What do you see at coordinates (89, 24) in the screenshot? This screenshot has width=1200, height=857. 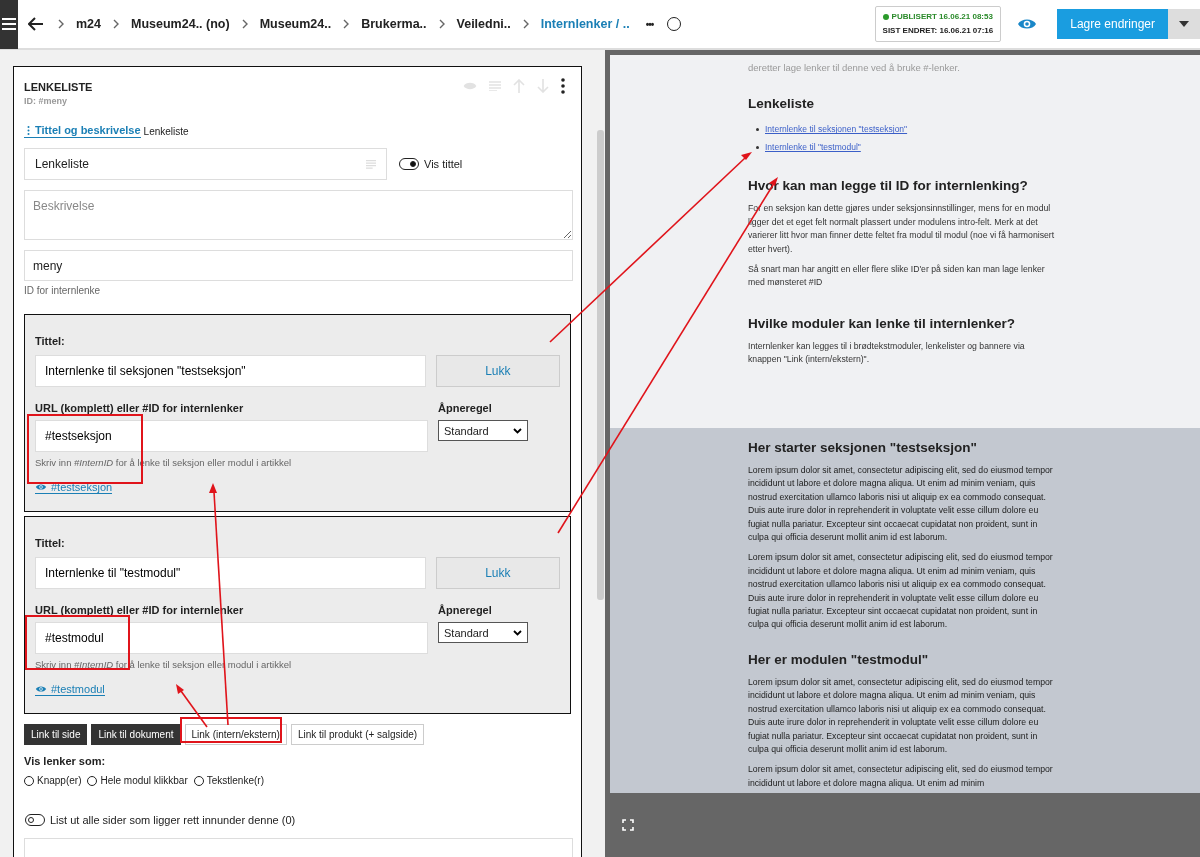 I see `breadcrumb-link: m24` at bounding box center [89, 24].